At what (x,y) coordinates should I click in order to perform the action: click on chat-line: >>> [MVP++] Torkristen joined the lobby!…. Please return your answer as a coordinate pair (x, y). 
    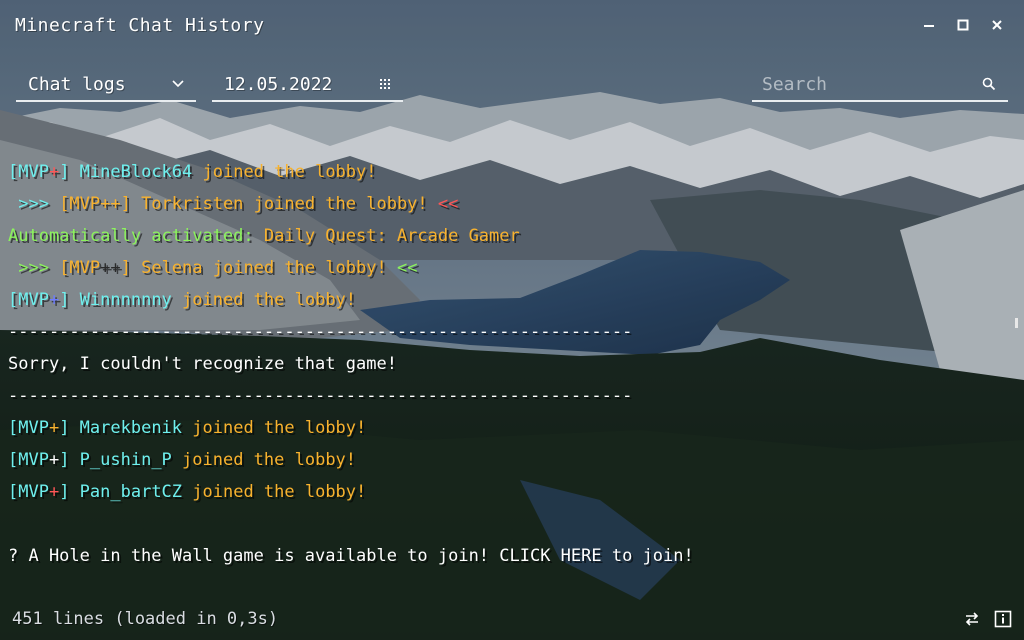
    Looking at the image, I should click on (508, 204).